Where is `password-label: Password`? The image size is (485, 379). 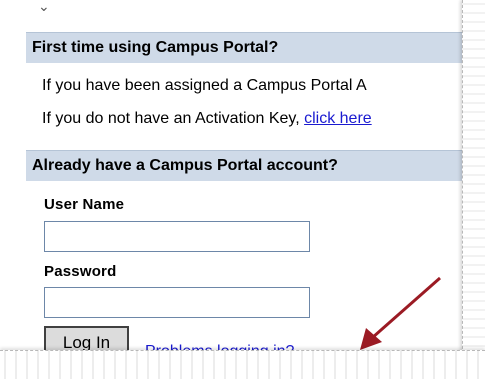 password-label: Password is located at coordinates (80, 271).